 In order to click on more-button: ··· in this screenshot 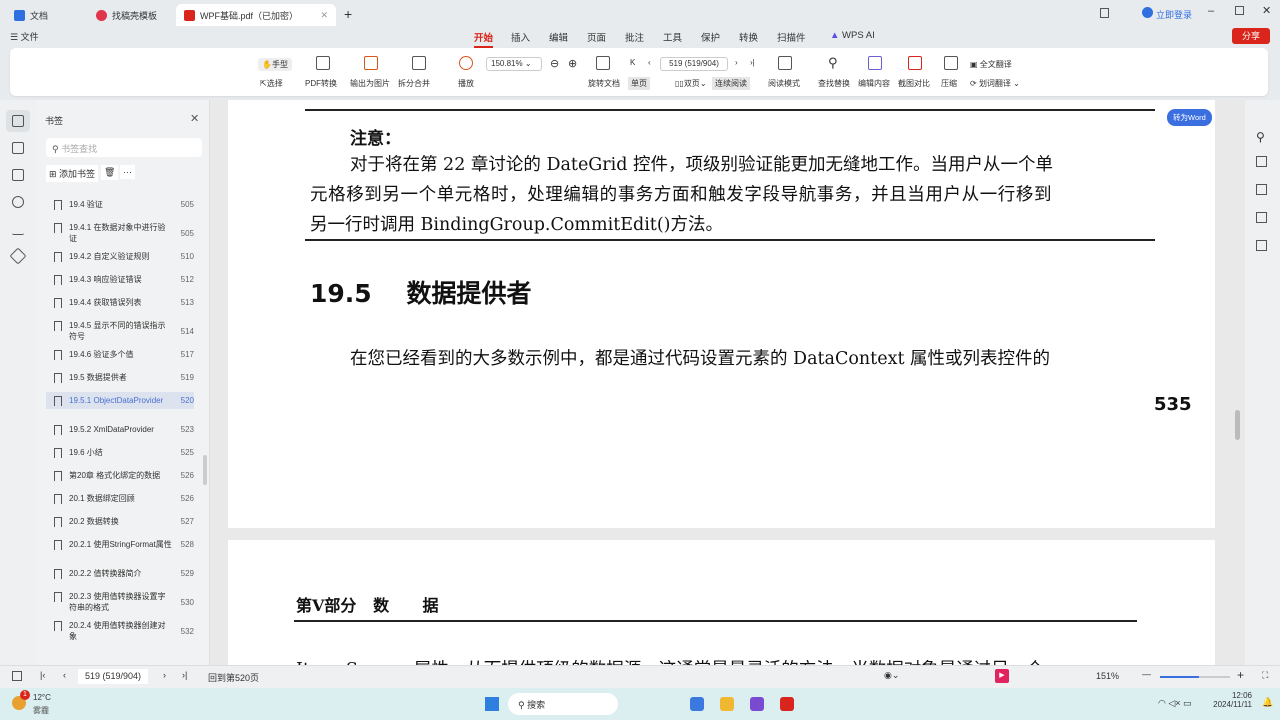, I will do `click(127, 172)`.